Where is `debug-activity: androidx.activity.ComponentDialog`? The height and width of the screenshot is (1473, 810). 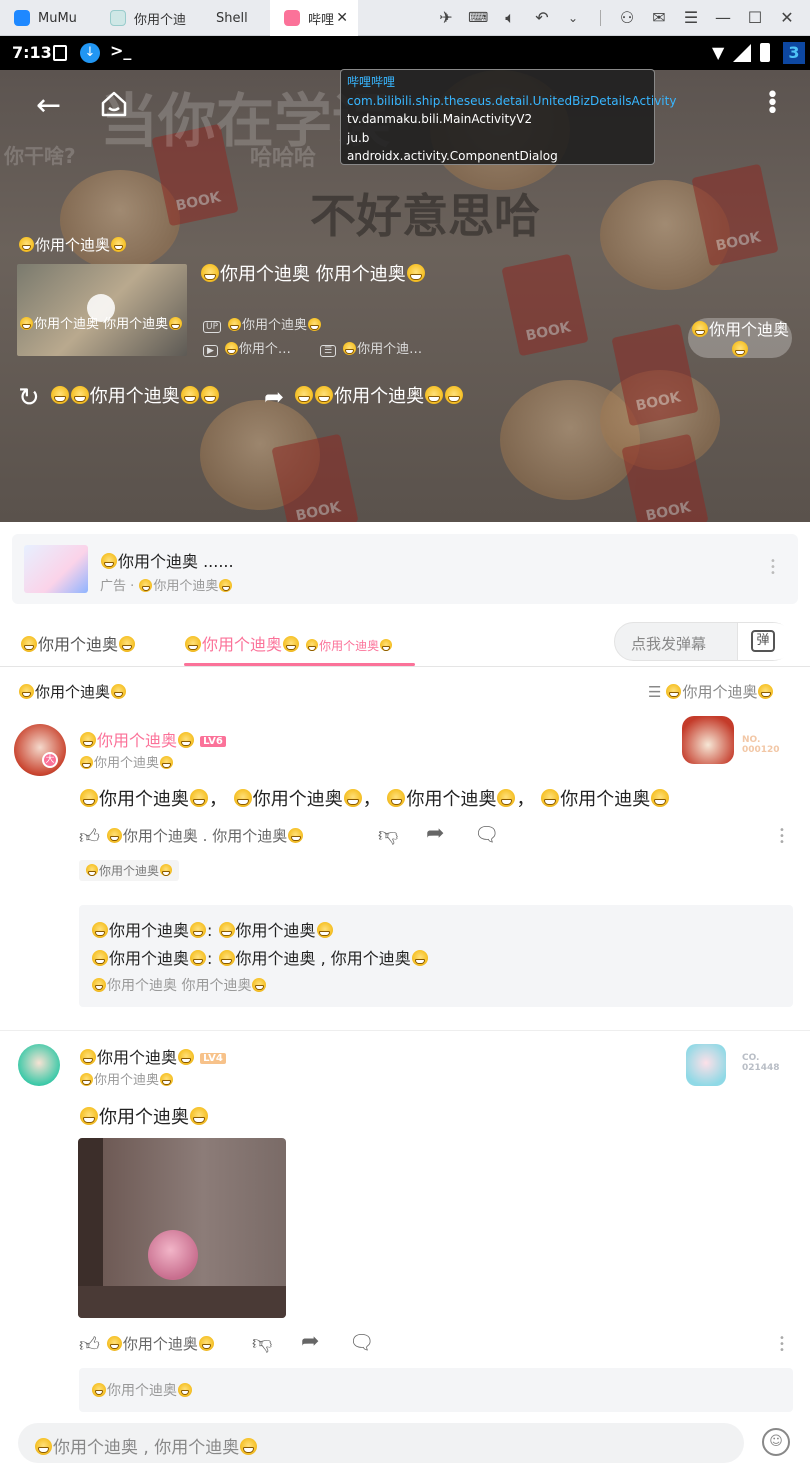 debug-activity: androidx.activity.ComponentDialog is located at coordinates (452, 156).